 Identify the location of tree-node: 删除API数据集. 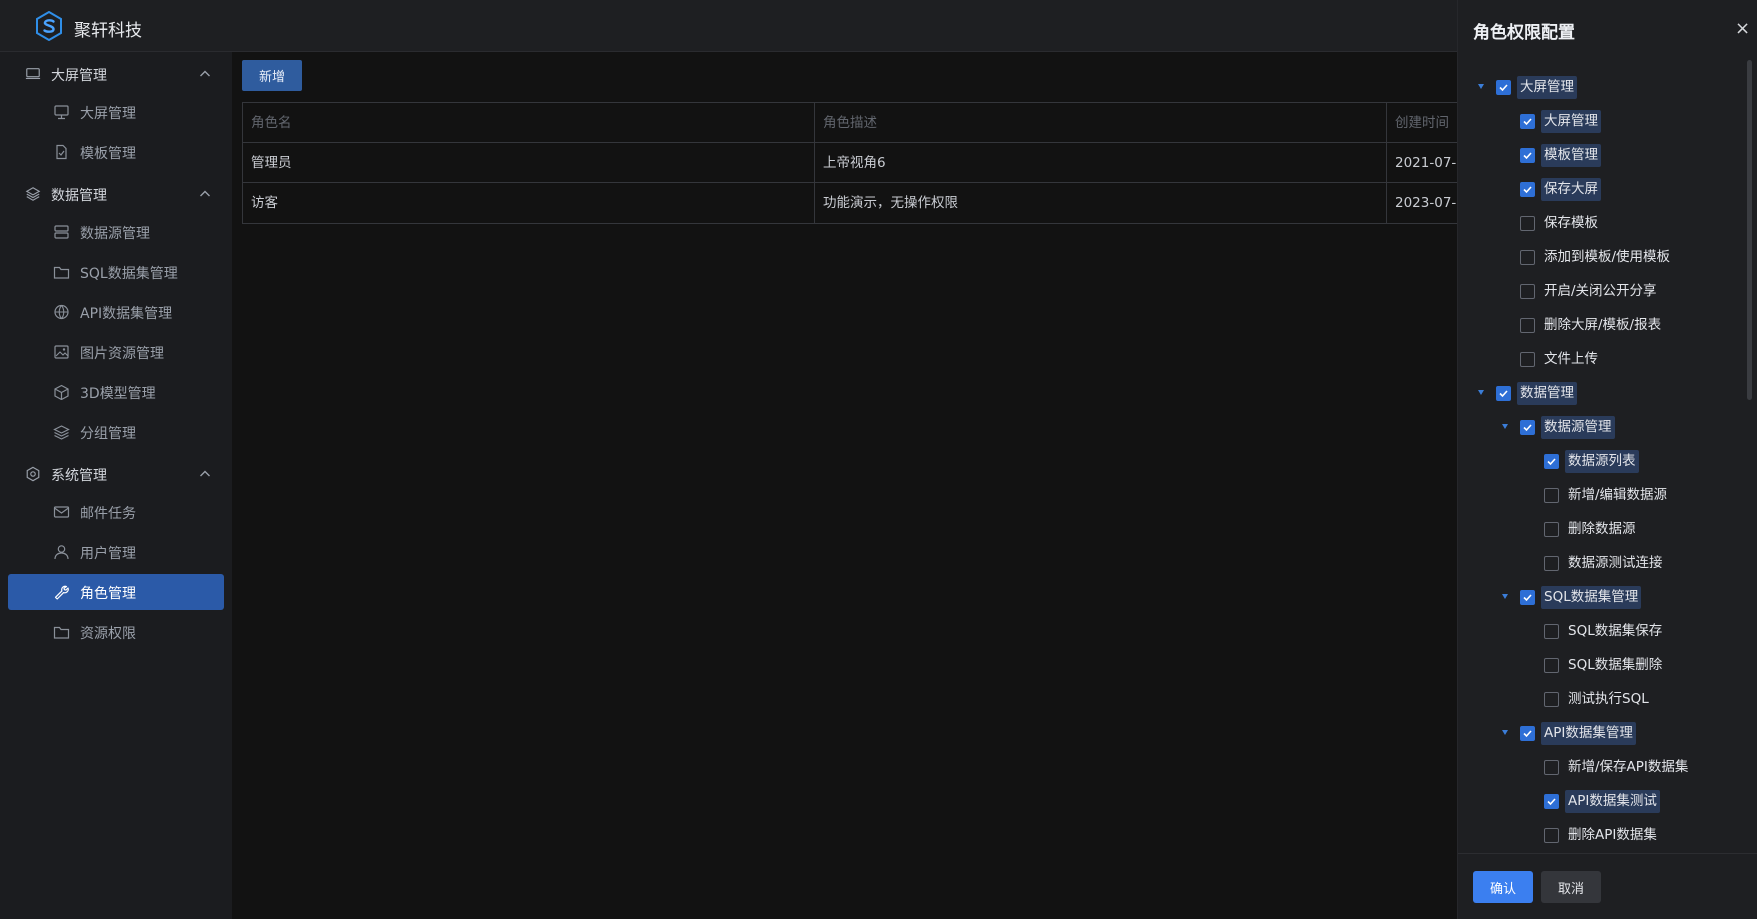
(1603, 835).